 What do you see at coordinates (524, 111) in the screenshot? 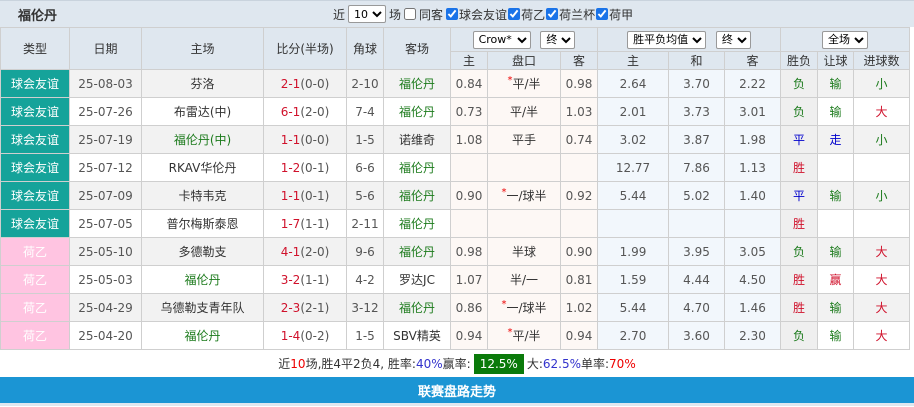
I see `handicap: 平/半` at bounding box center [524, 111].